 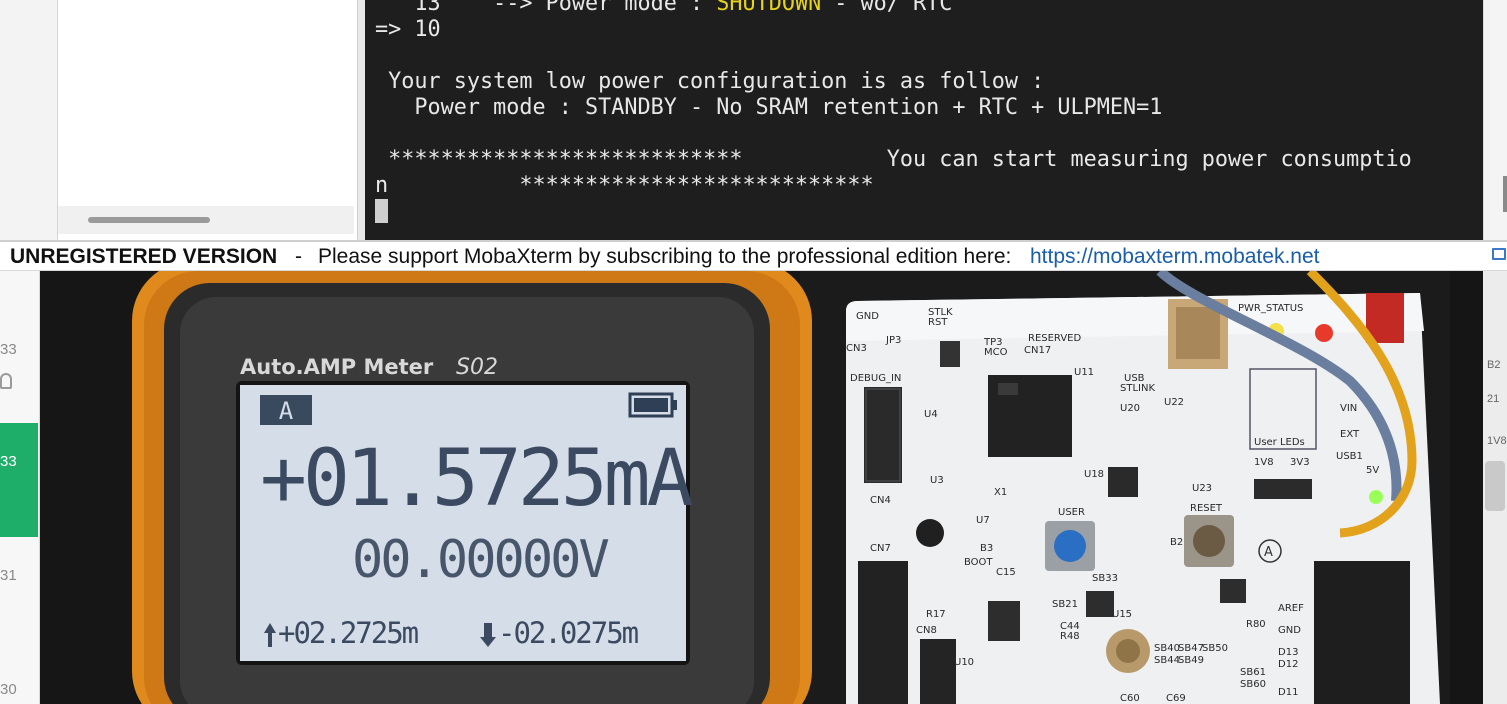 I want to click on sidebar-number: 31, so click(x=8, y=575).